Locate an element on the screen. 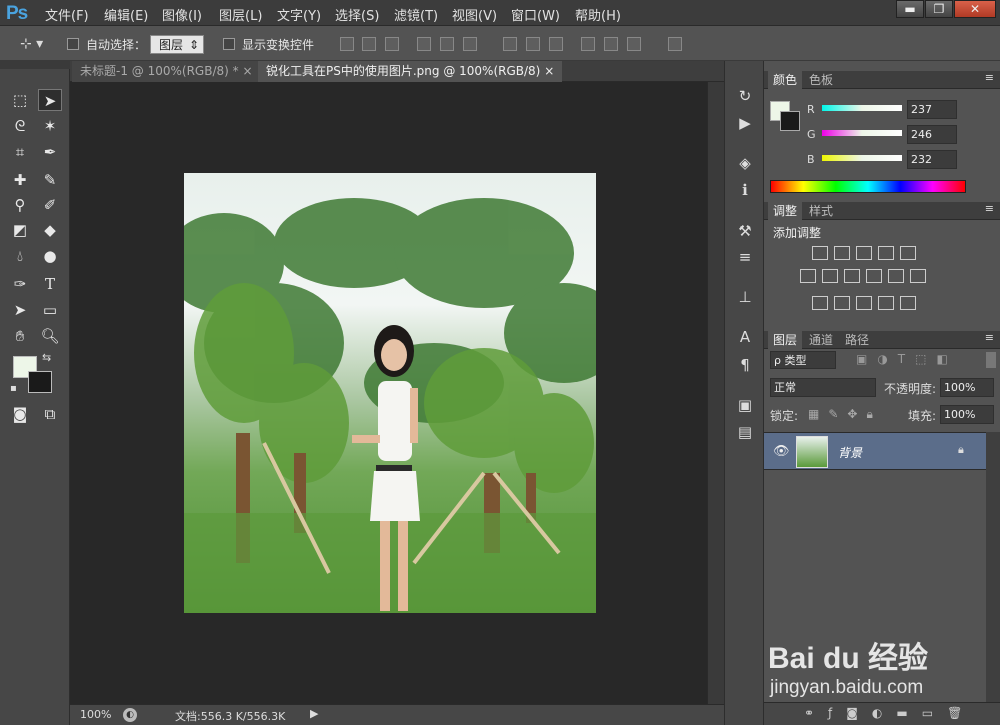 The height and width of the screenshot is (725, 1000). screen-mode-icon: ⧉ is located at coordinates (50, 414).